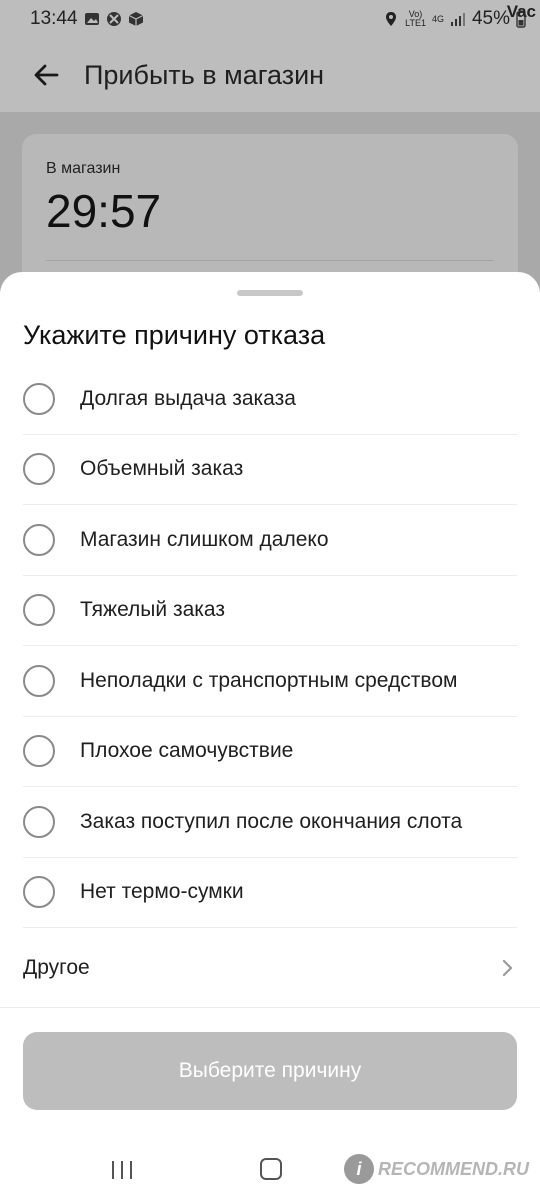 Image resolution: width=540 pixels, height=1200 pixels. Describe the element at coordinates (204, 539) in the screenshot. I see `reason-label: Магазин слишком далеко` at that location.